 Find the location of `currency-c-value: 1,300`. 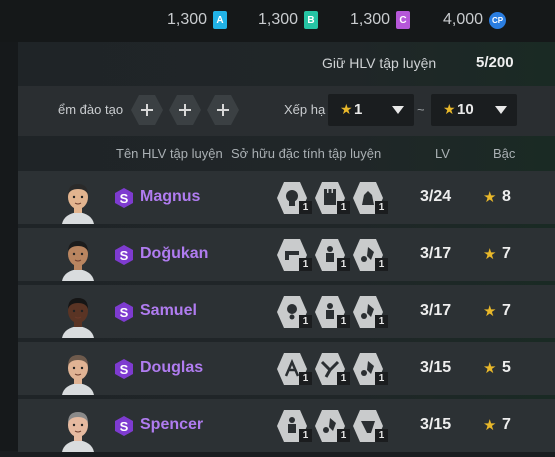

currency-c-value: 1,300 is located at coordinates (370, 19).